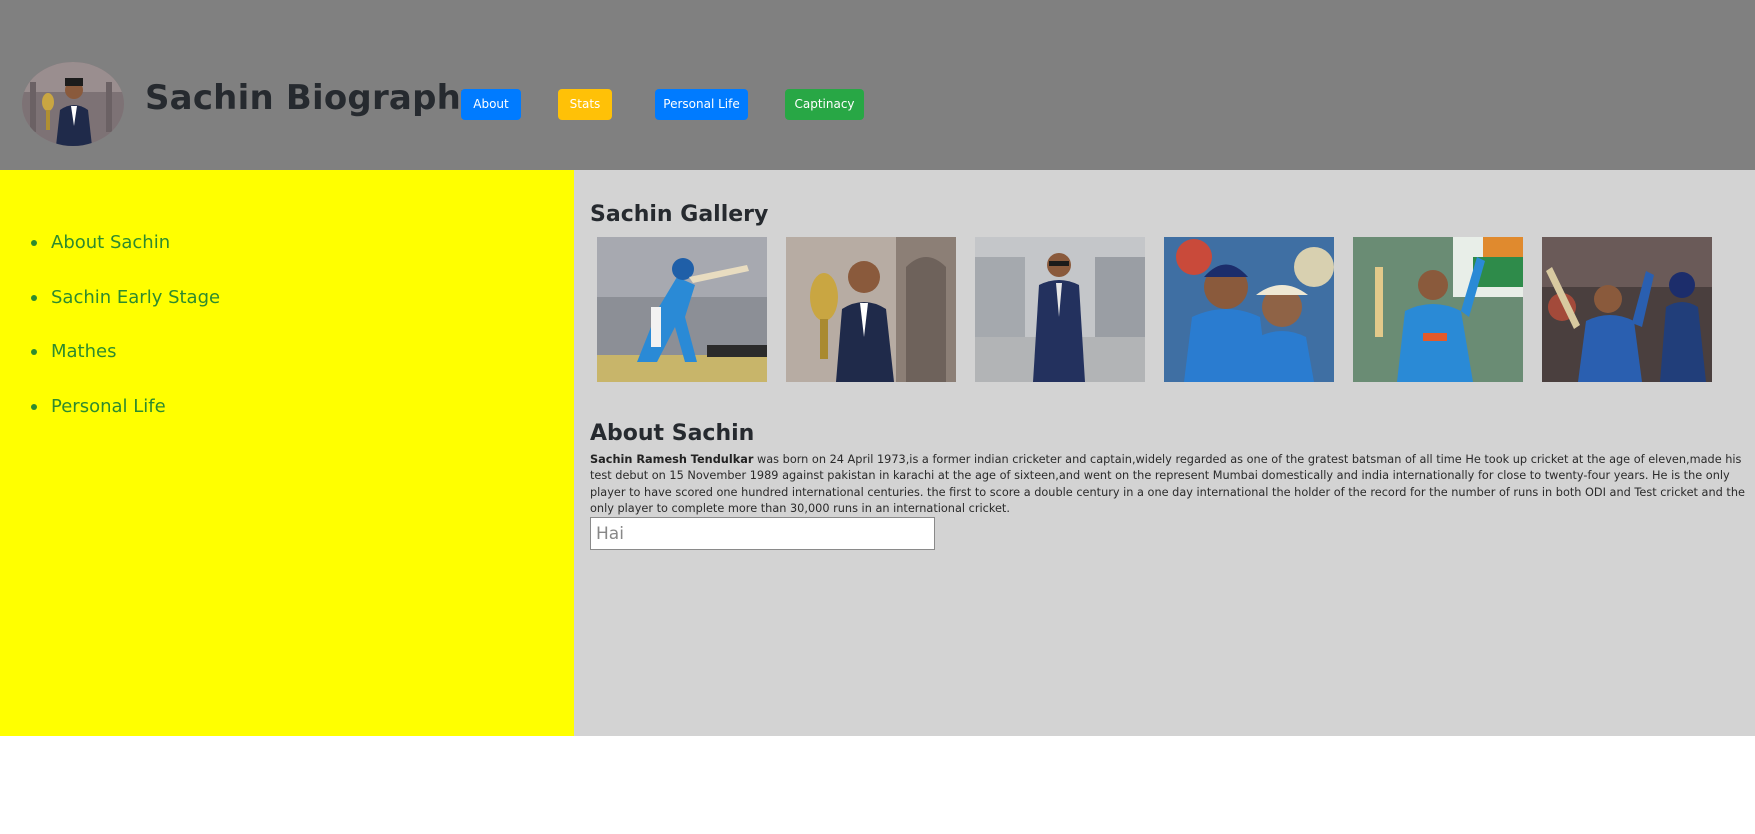 This screenshot has height=834, width=1755. Describe the element at coordinates (84, 351) in the screenshot. I see `sidebar-item-label: Mathes` at that location.